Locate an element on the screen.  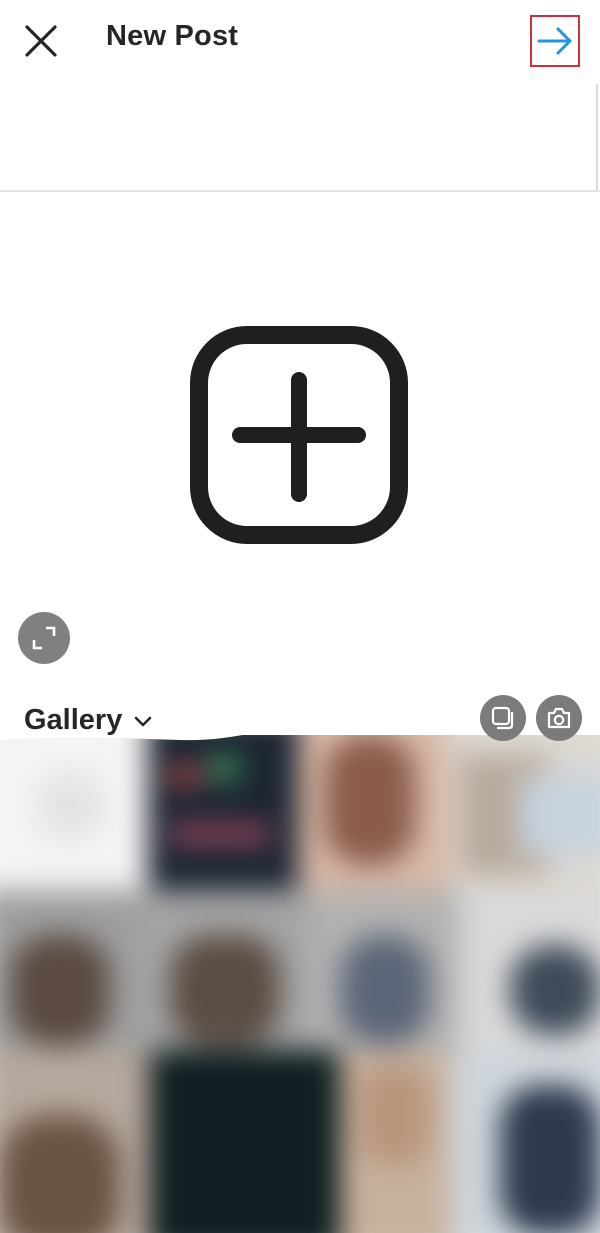
multi-select-button is located at coordinates (503, 718).